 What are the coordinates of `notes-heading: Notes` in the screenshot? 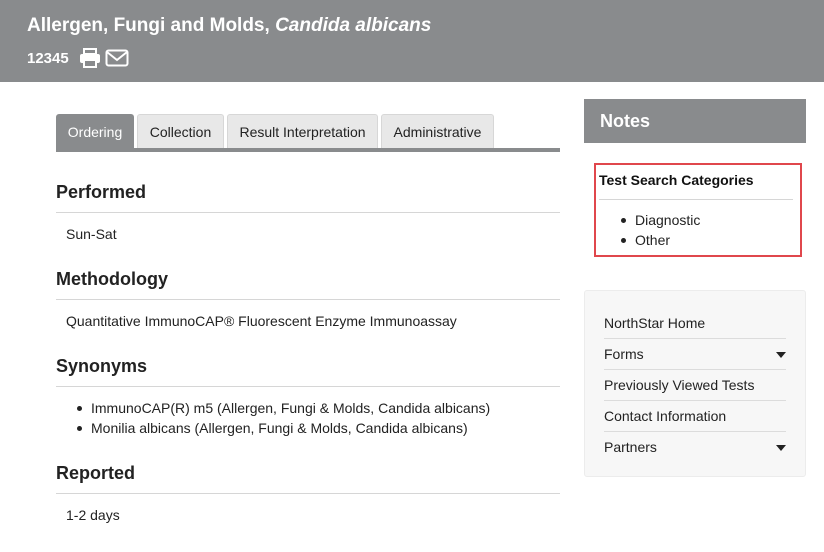 It's located at (695, 121).